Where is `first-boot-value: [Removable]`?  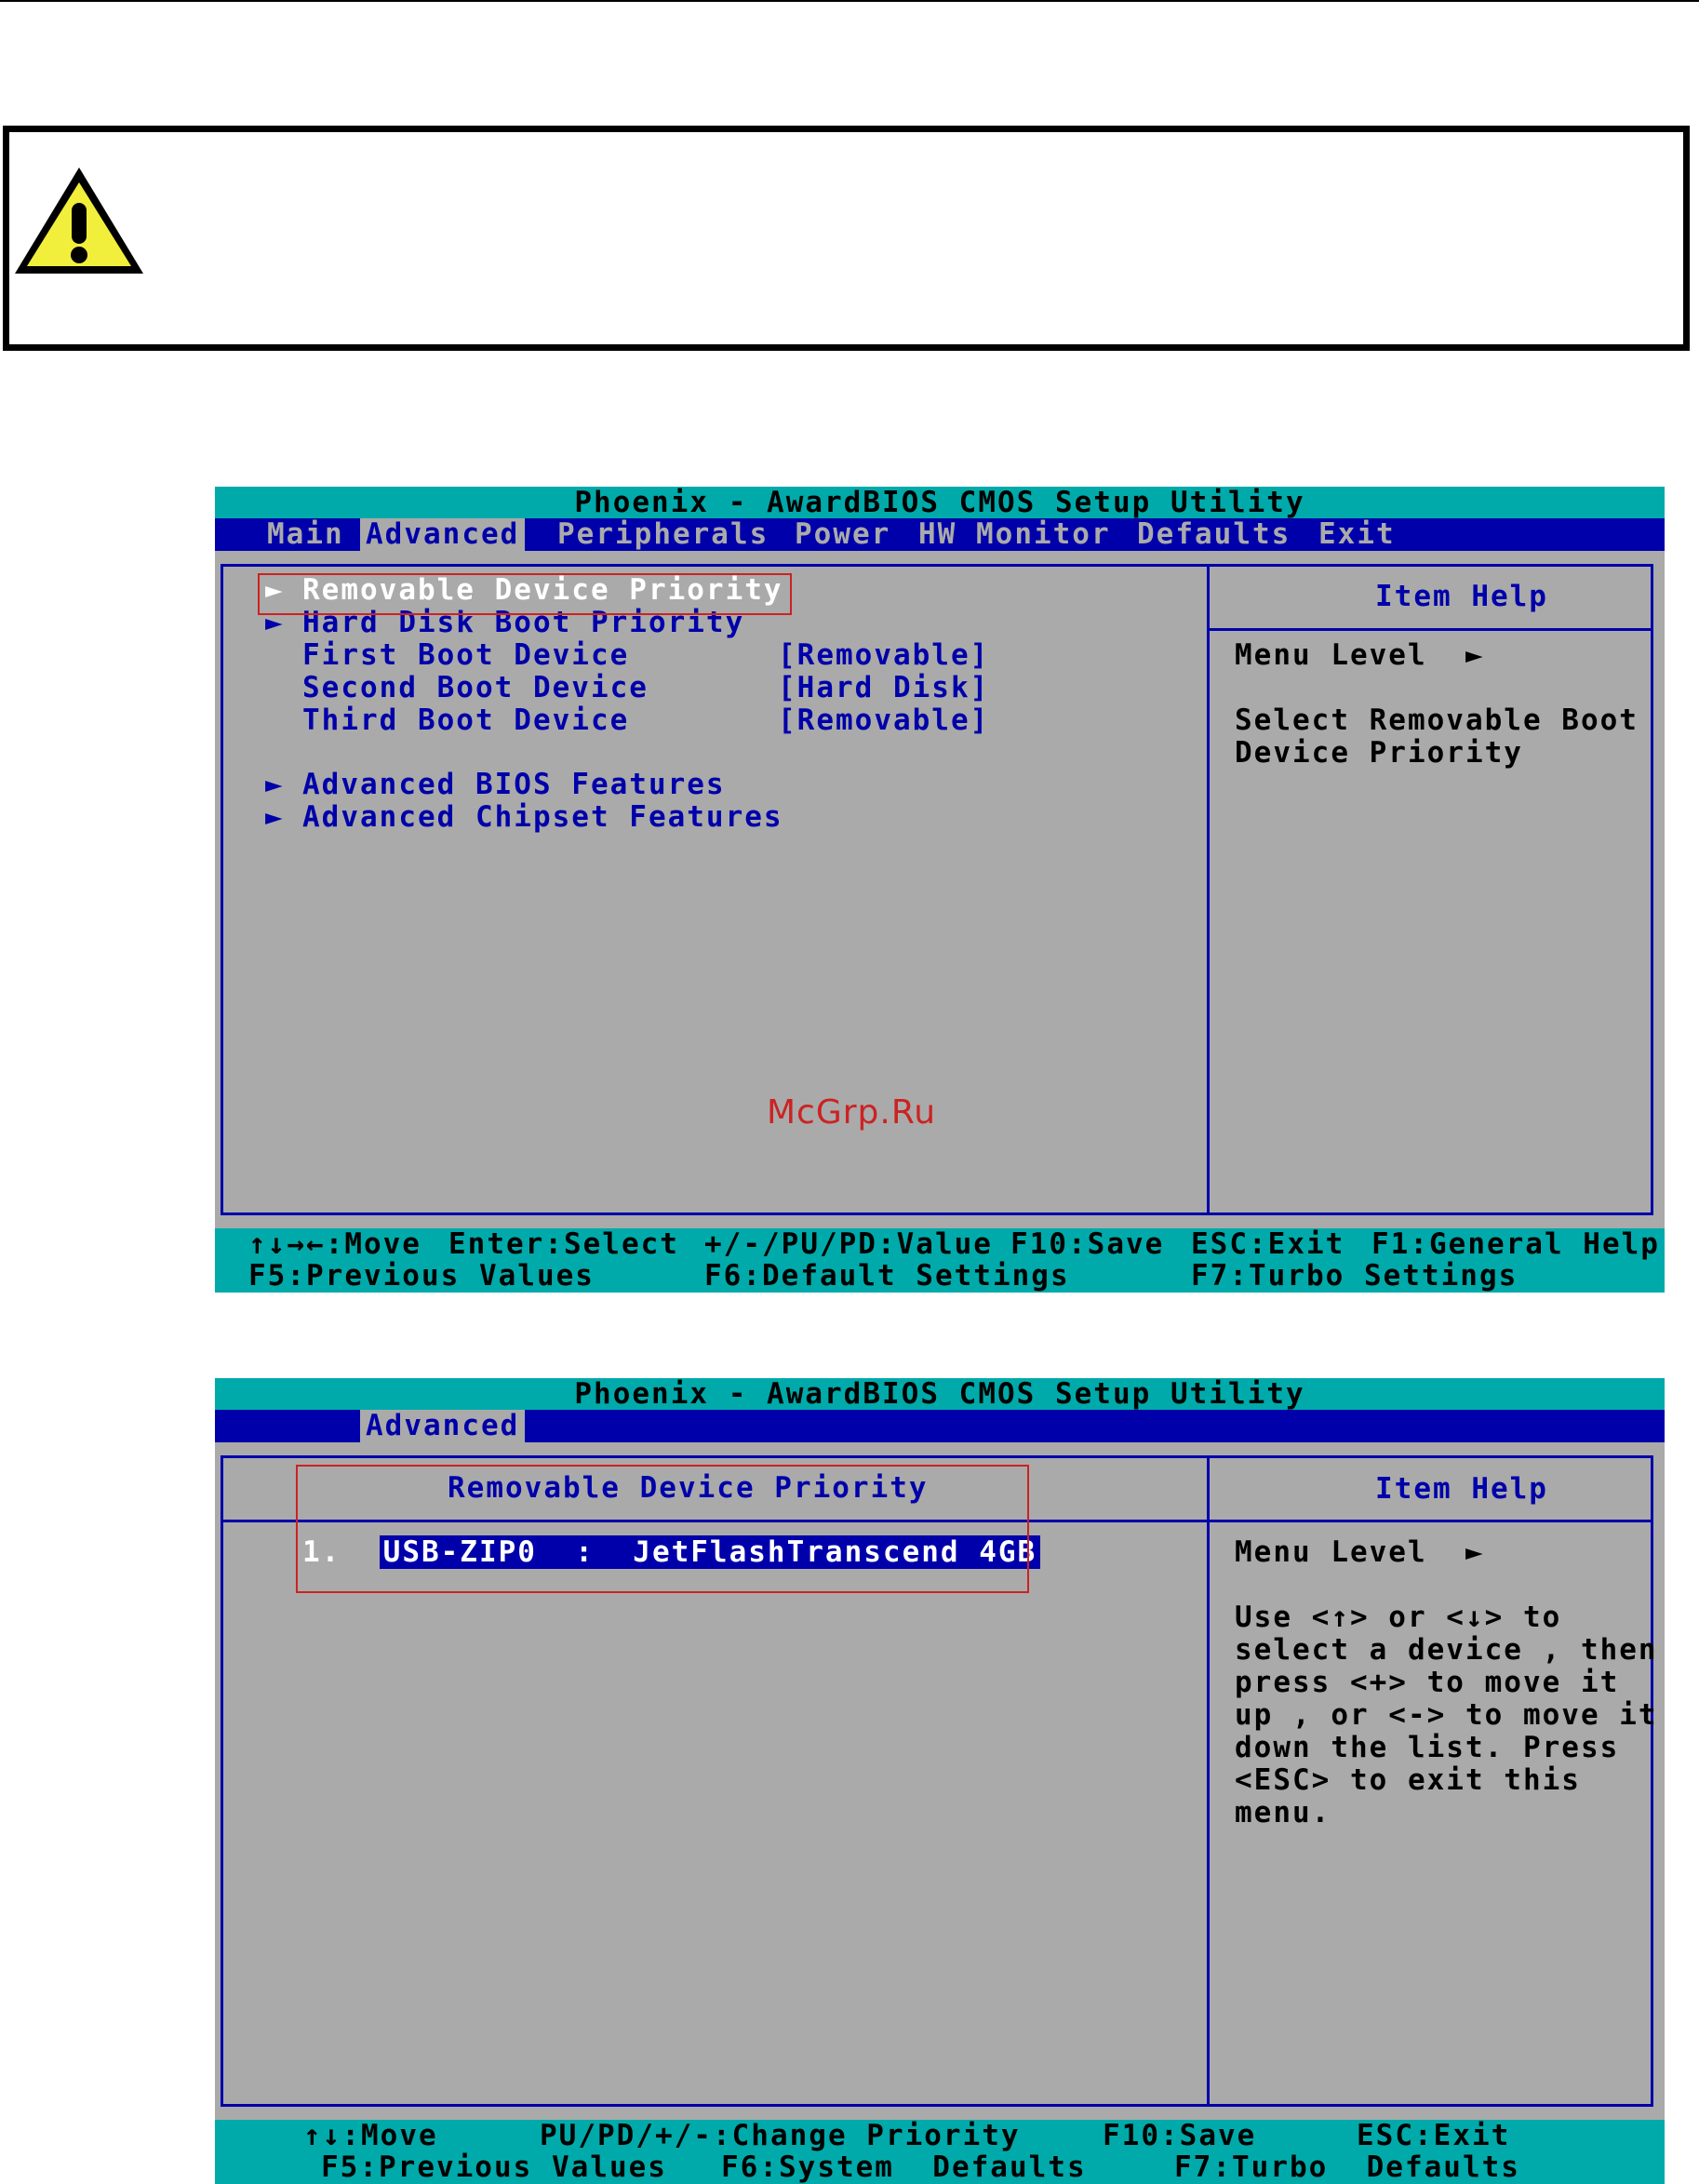 first-boot-value: [Removable] is located at coordinates (883, 655).